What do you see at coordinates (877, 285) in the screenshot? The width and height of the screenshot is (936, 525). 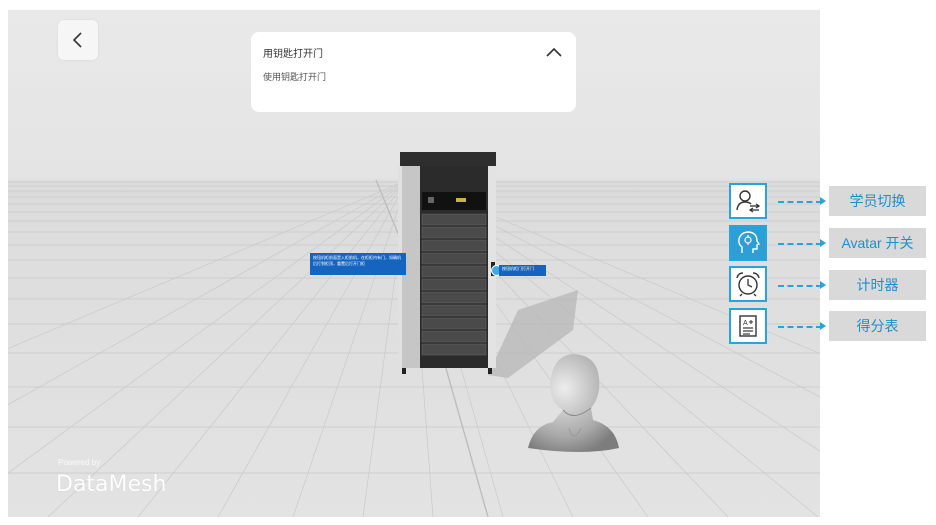 I see `callout-timer: 计时器` at bounding box center [877, 285].